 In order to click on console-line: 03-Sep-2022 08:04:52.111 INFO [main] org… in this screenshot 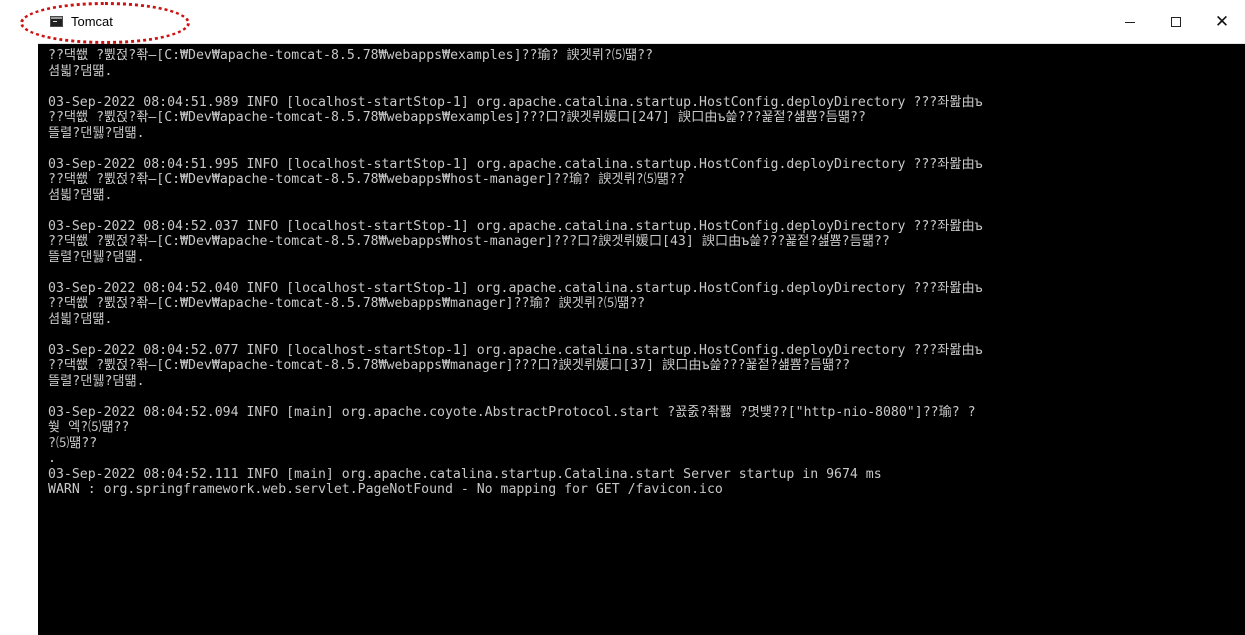, I will do `click(465, 474)`.